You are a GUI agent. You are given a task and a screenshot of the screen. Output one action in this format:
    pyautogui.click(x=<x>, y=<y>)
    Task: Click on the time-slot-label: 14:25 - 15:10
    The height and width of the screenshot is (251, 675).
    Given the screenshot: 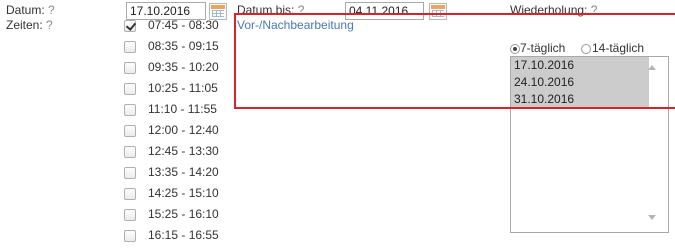 What is the action you would take?
    pyautogui.click(x=183, y=193)
    